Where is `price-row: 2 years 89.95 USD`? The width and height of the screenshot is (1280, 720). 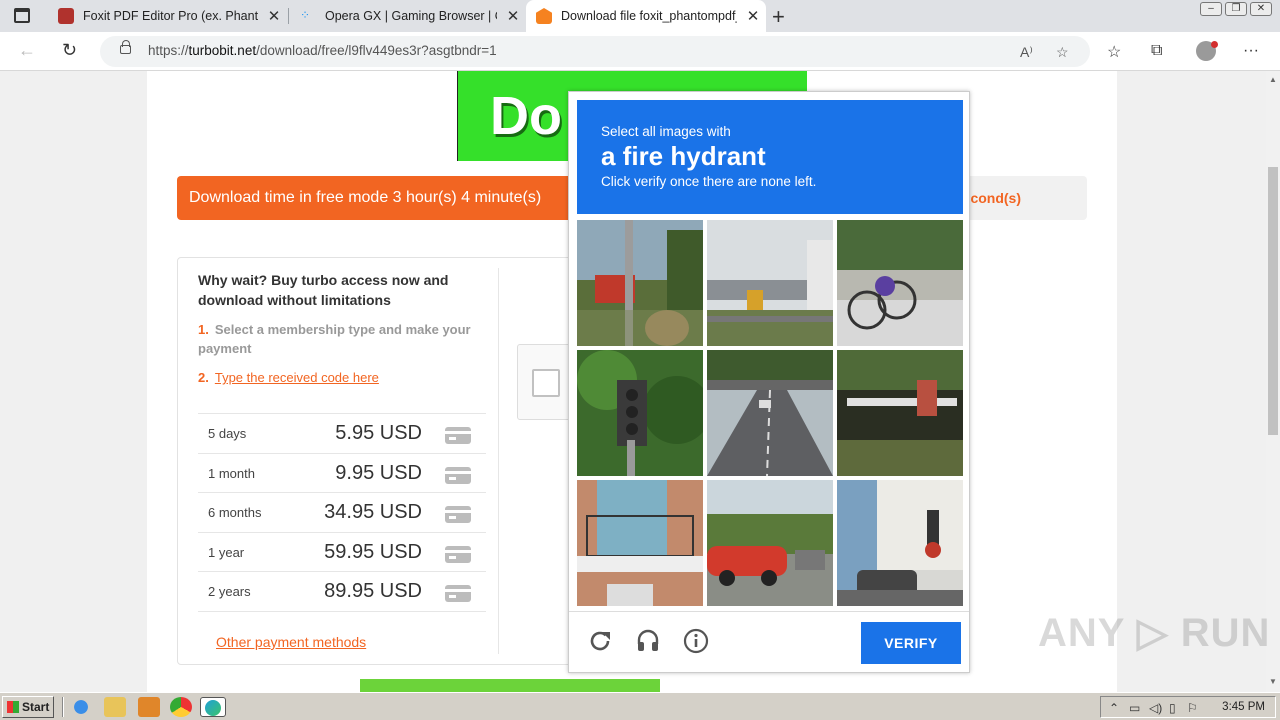 price-row: 2 years 89.95 USD is located at coordinates (342, 592).